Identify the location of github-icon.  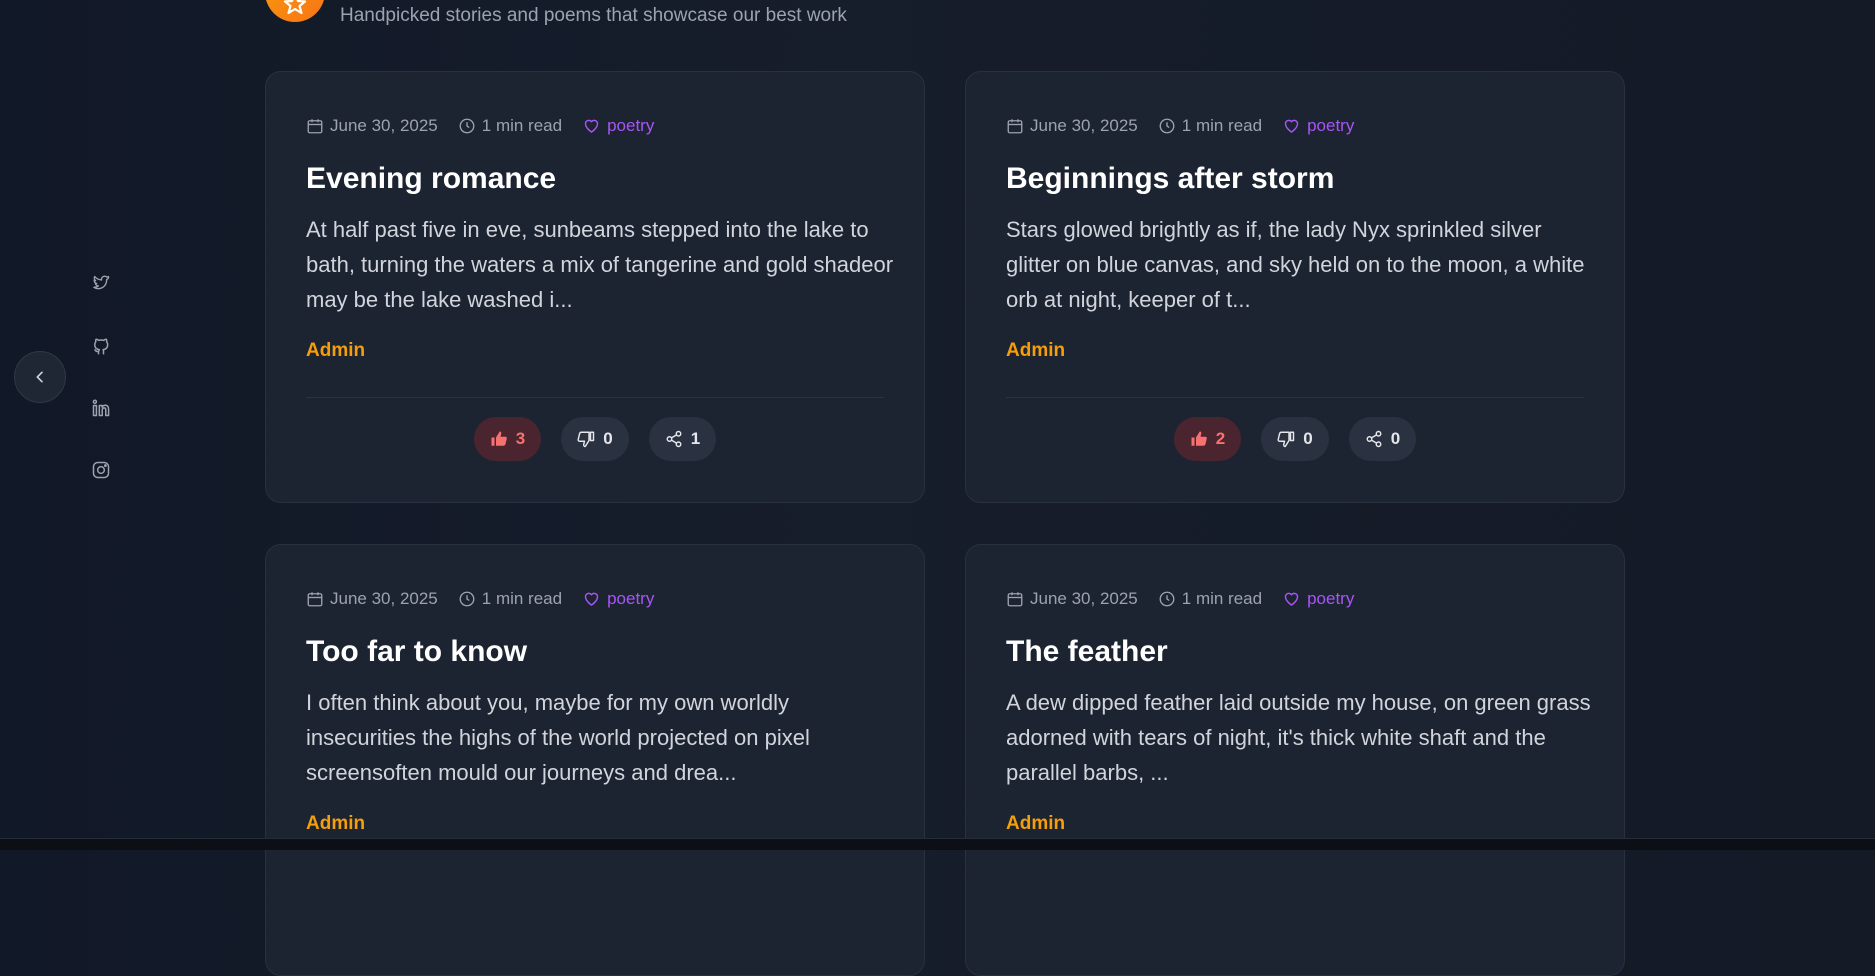
(101, 346).